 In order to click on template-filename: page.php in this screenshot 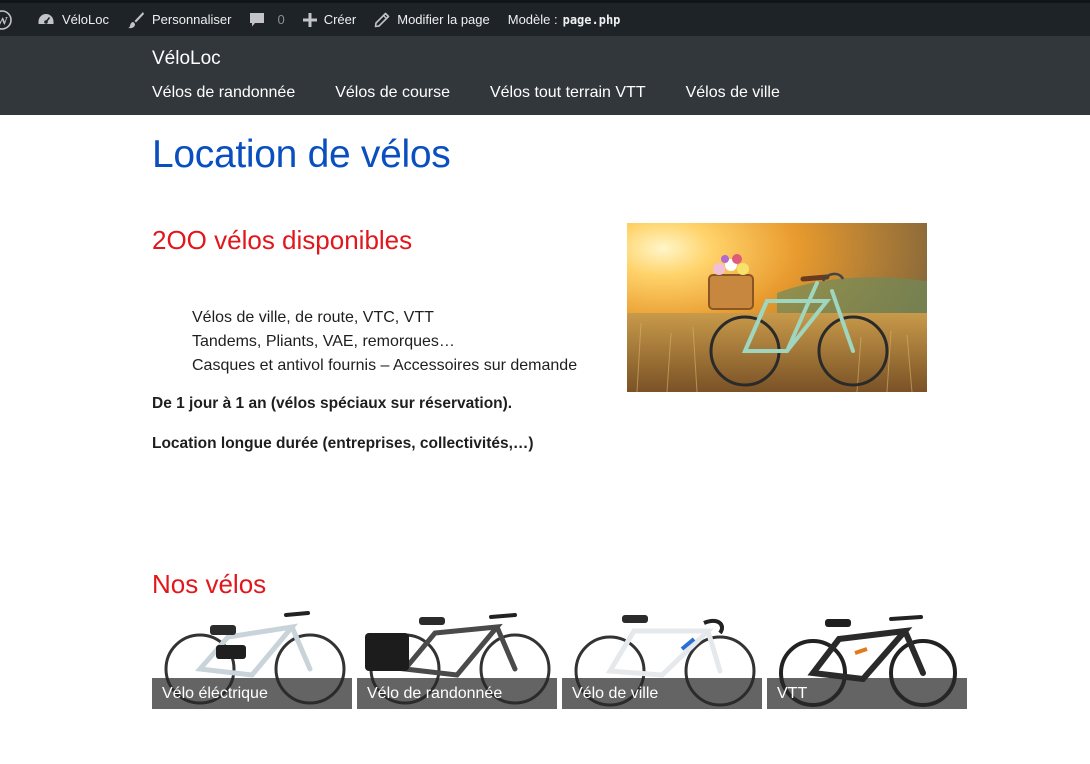, I will do `click(591, 19)`.